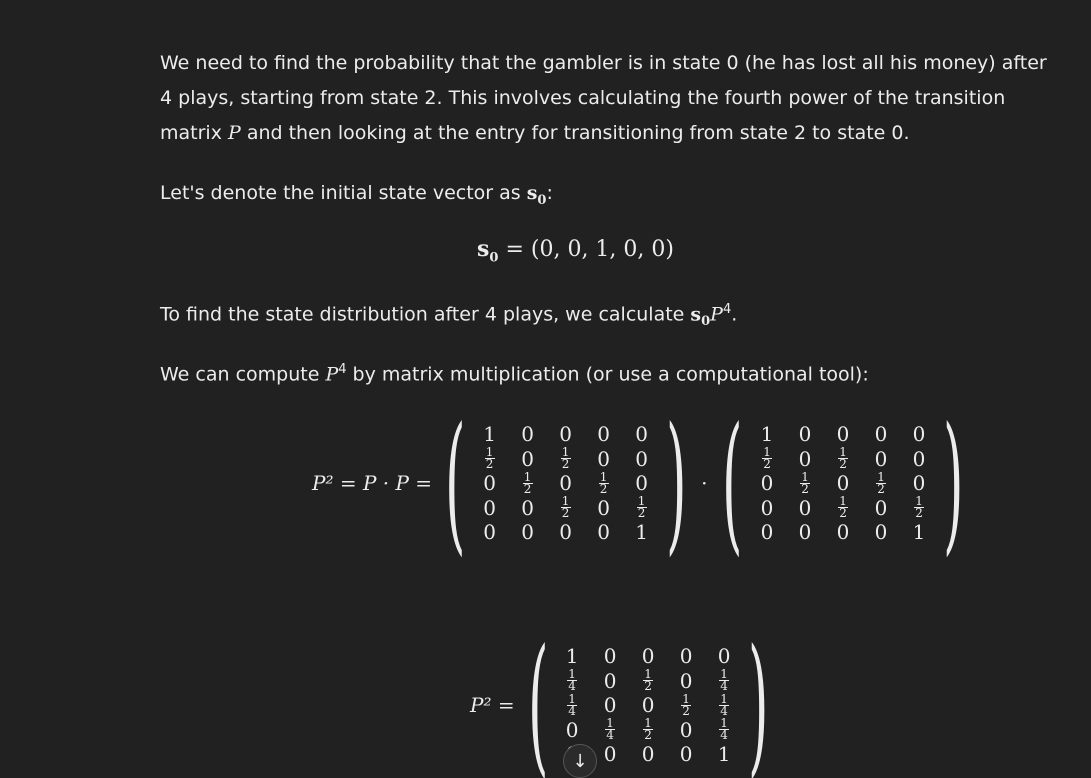 The height and width of the screenshot is (778, 1091). Describe the element at coordinates (696, 314) in the screenshot. I see `dist-var-s: s` at that location.